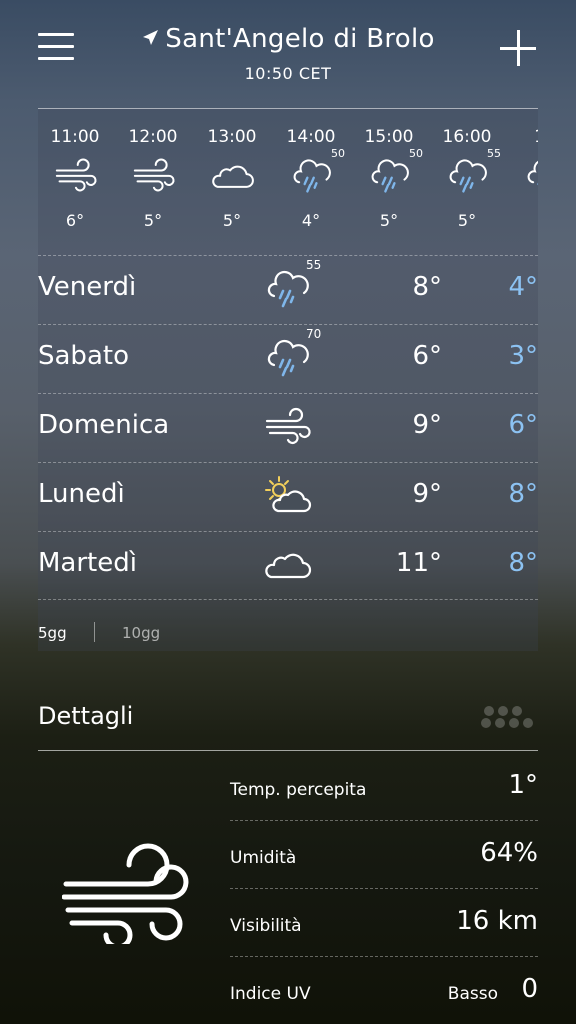  I want to click on uv-index-label: Indice UV, so click(270, 994).